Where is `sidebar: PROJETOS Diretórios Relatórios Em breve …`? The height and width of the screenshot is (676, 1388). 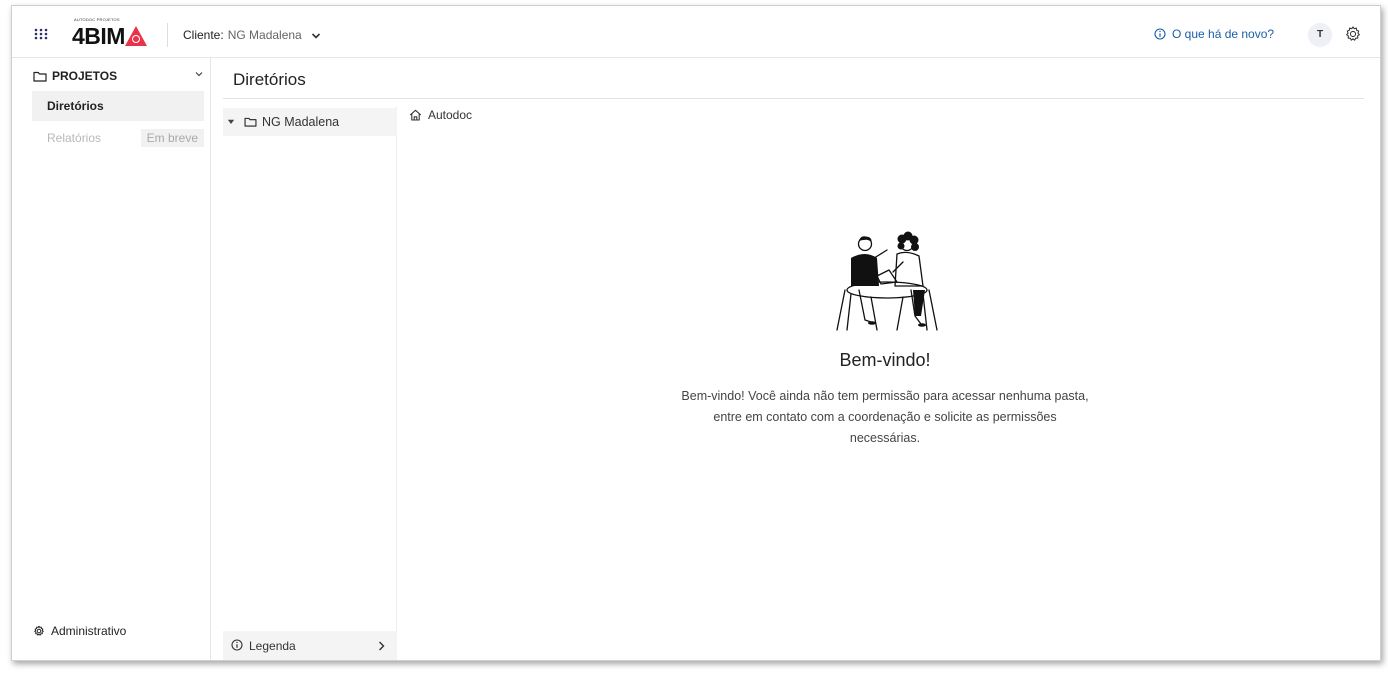 sidebar: PROJETOS Diretórios Relatórios Em breve … is located at coordinates (111, 359).